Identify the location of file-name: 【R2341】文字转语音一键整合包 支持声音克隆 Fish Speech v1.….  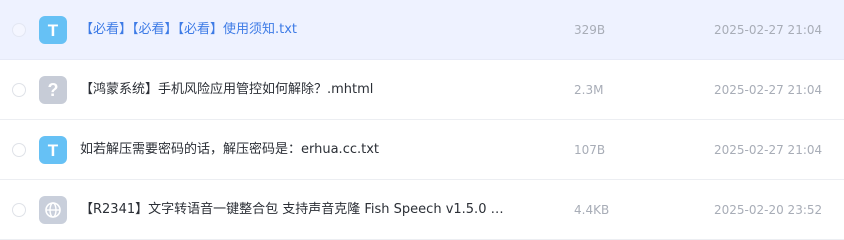
(300, 210).